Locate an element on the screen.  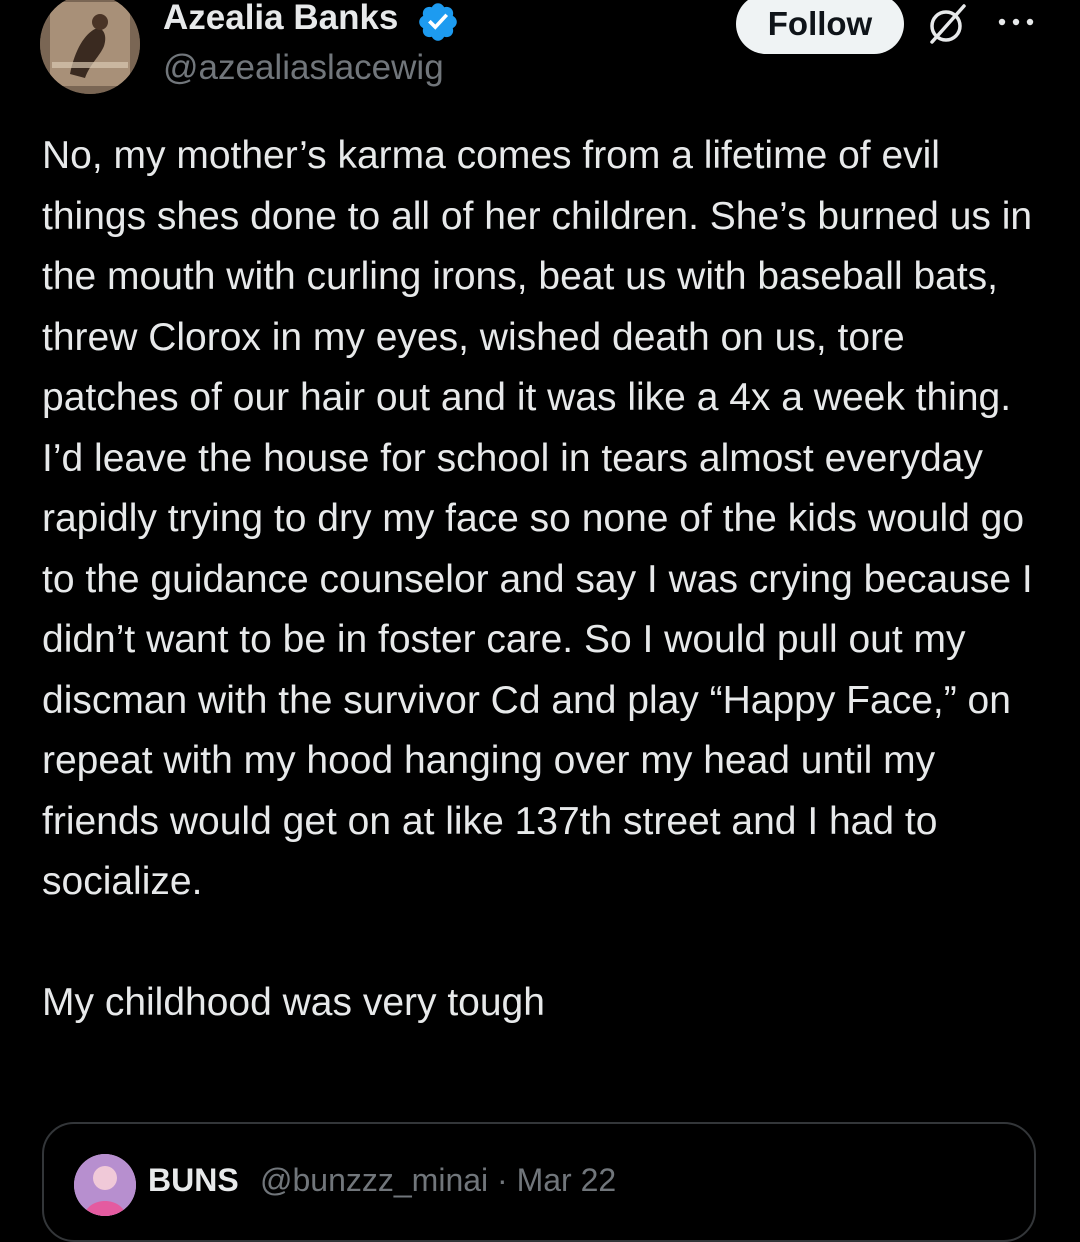
grok-icon is located at coordinates (948, 24).